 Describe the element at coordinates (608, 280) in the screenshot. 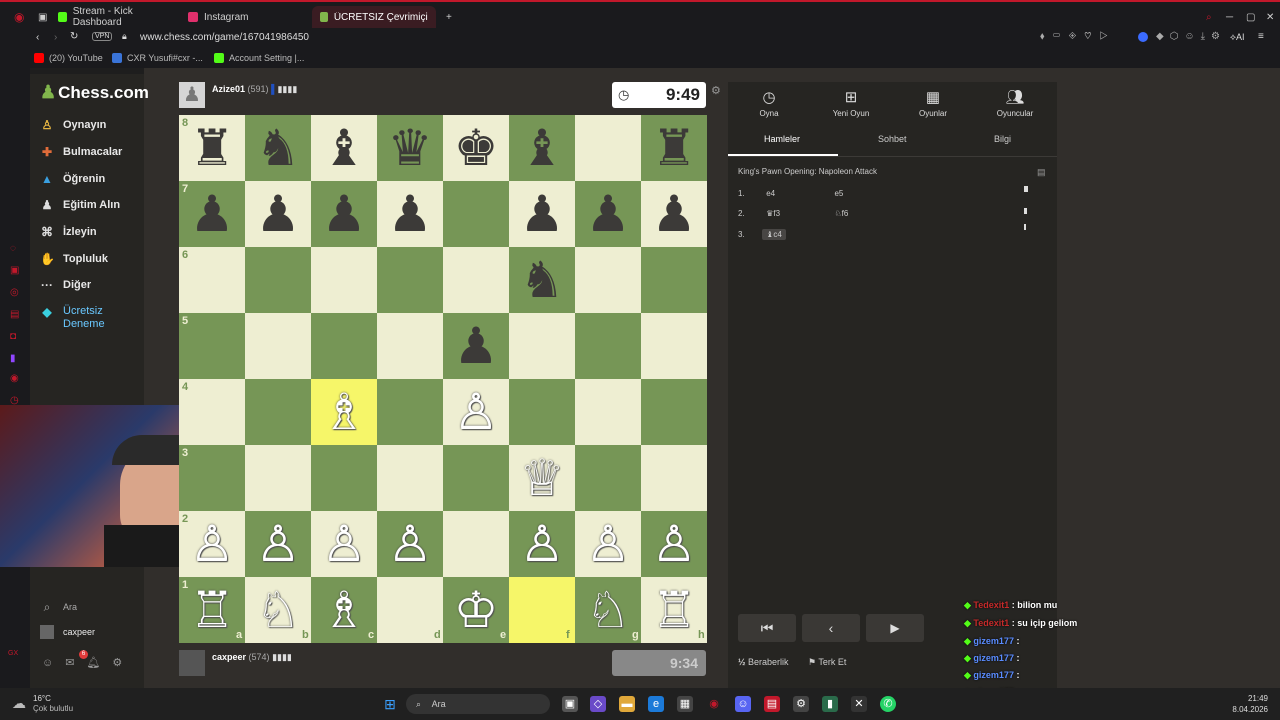

I see `square-g6` at that location.